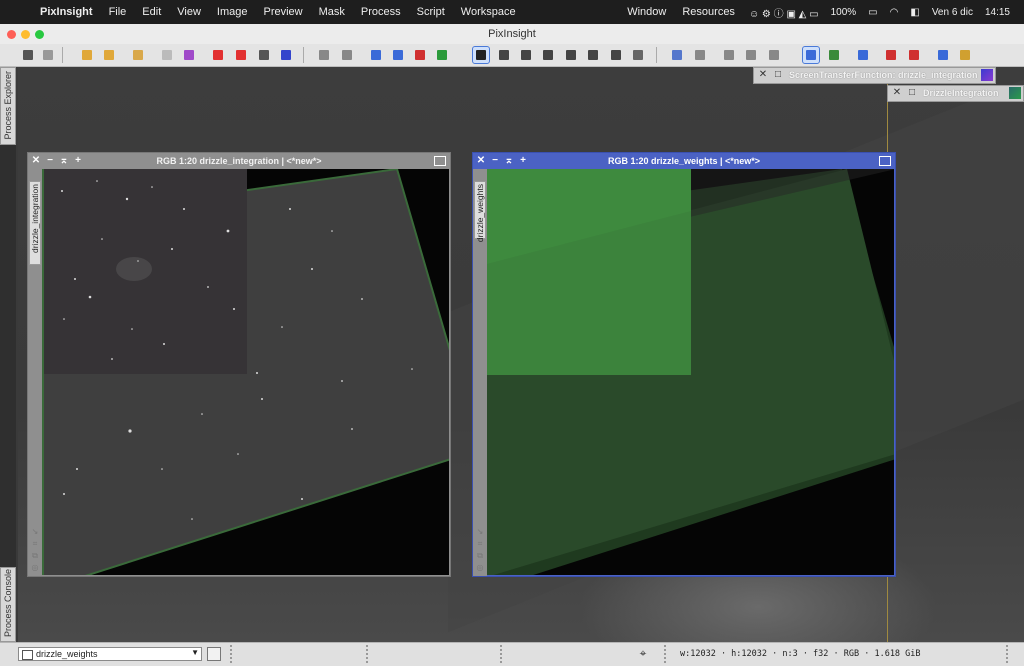 The image size is (1024, 666). Describe the element at coordinates (109, 55) in the screenshot. I see `open-folder-alt-icon` at that location.